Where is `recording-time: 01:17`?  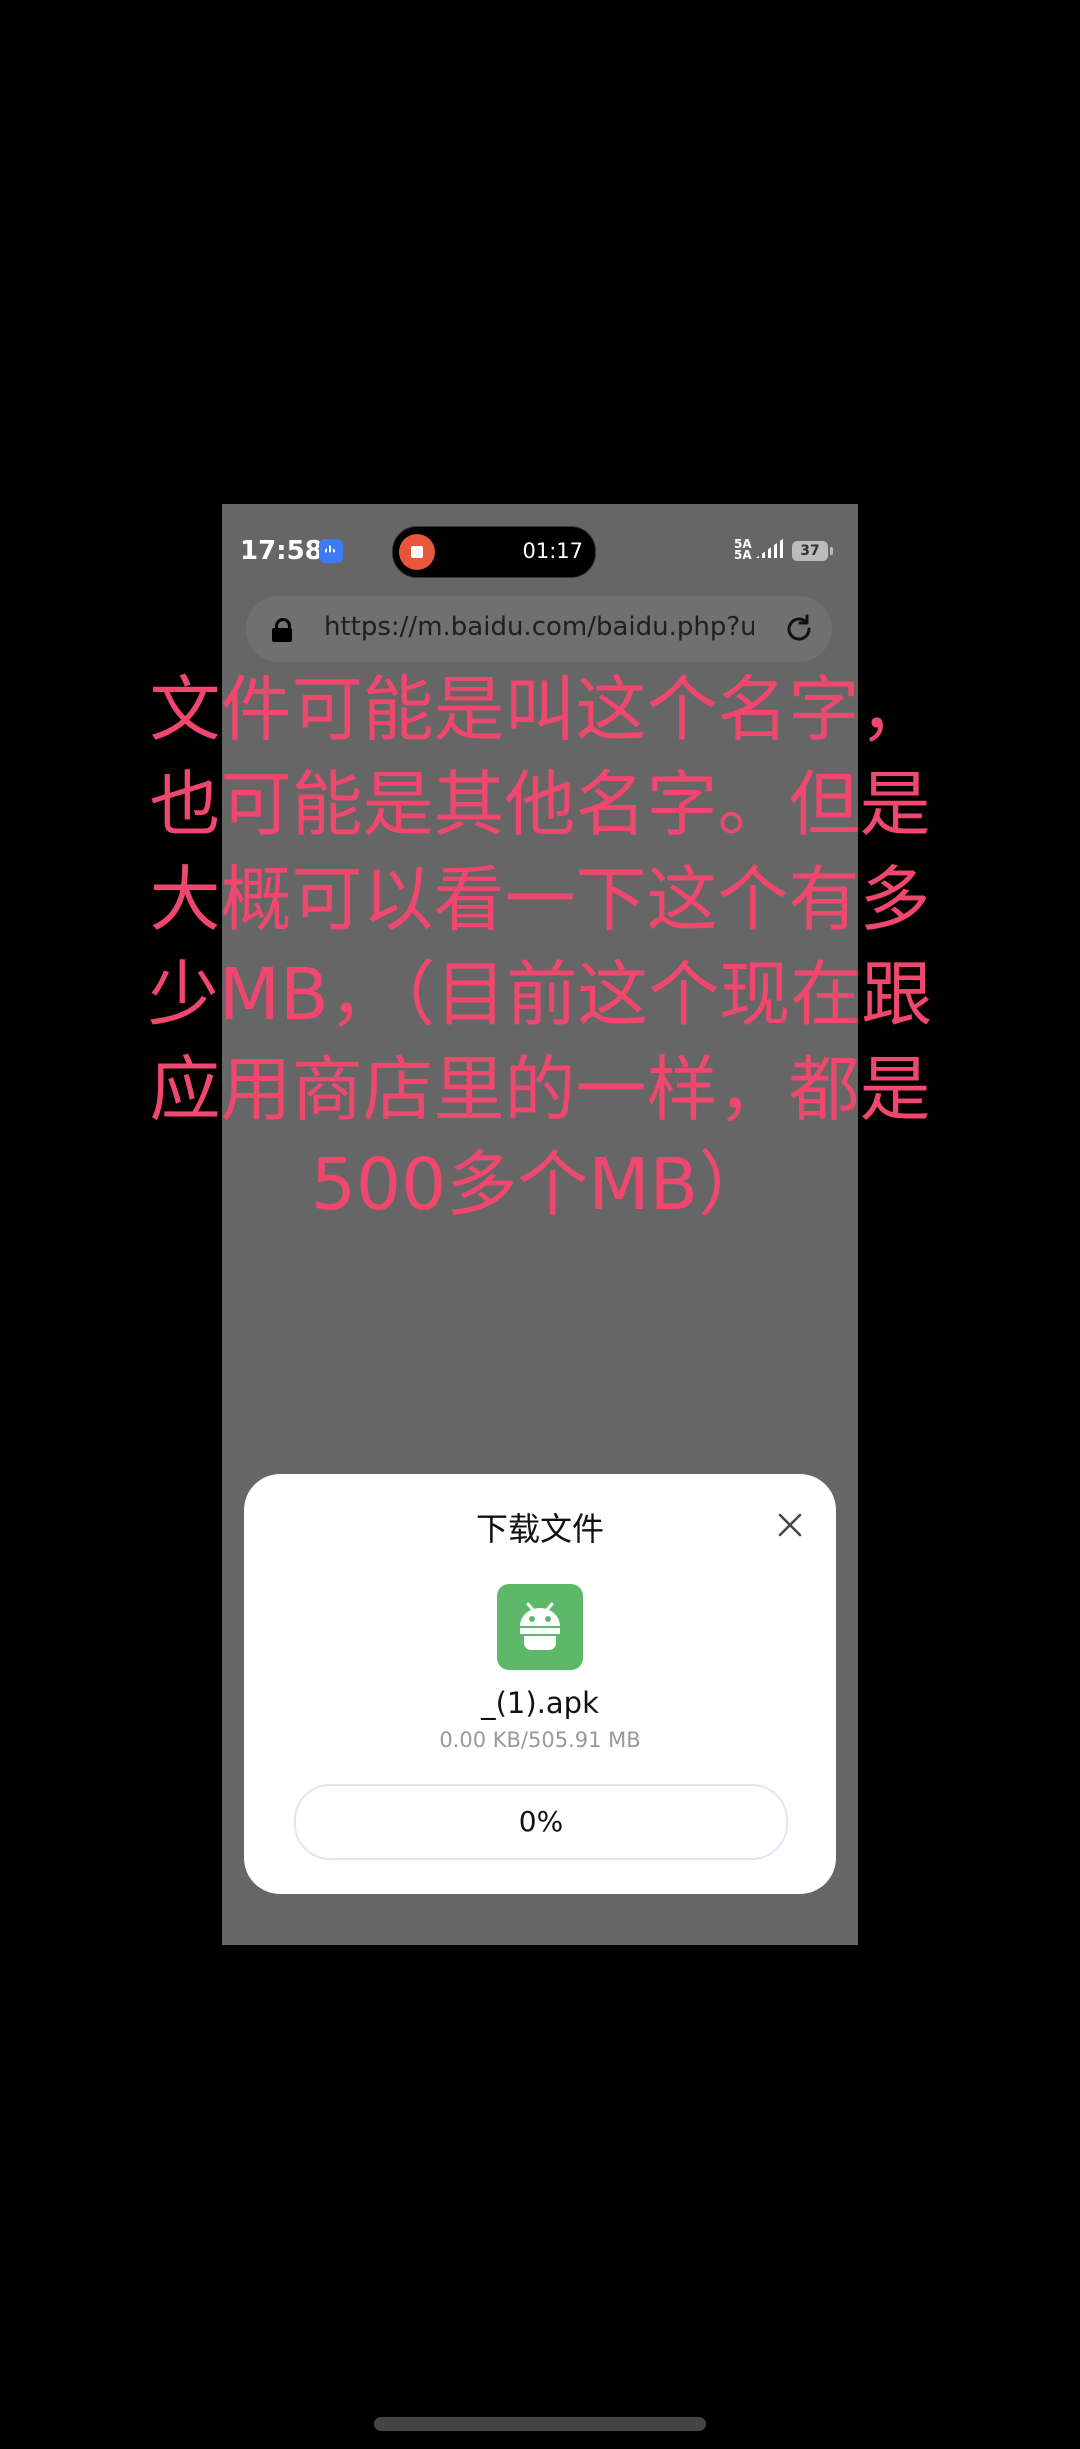
recording-time: 01:17 is located at coordinates (552, 551).